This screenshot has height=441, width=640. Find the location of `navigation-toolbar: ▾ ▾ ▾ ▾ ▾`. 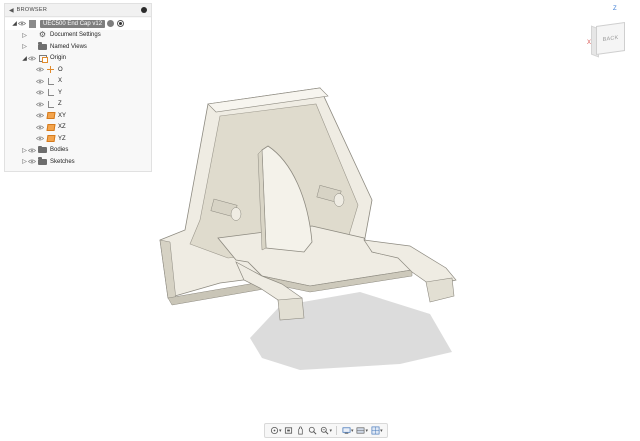

navigation-toolbar: ▾ ▾ ▾ ▾ ▾ is located at coordinates (326, 430).